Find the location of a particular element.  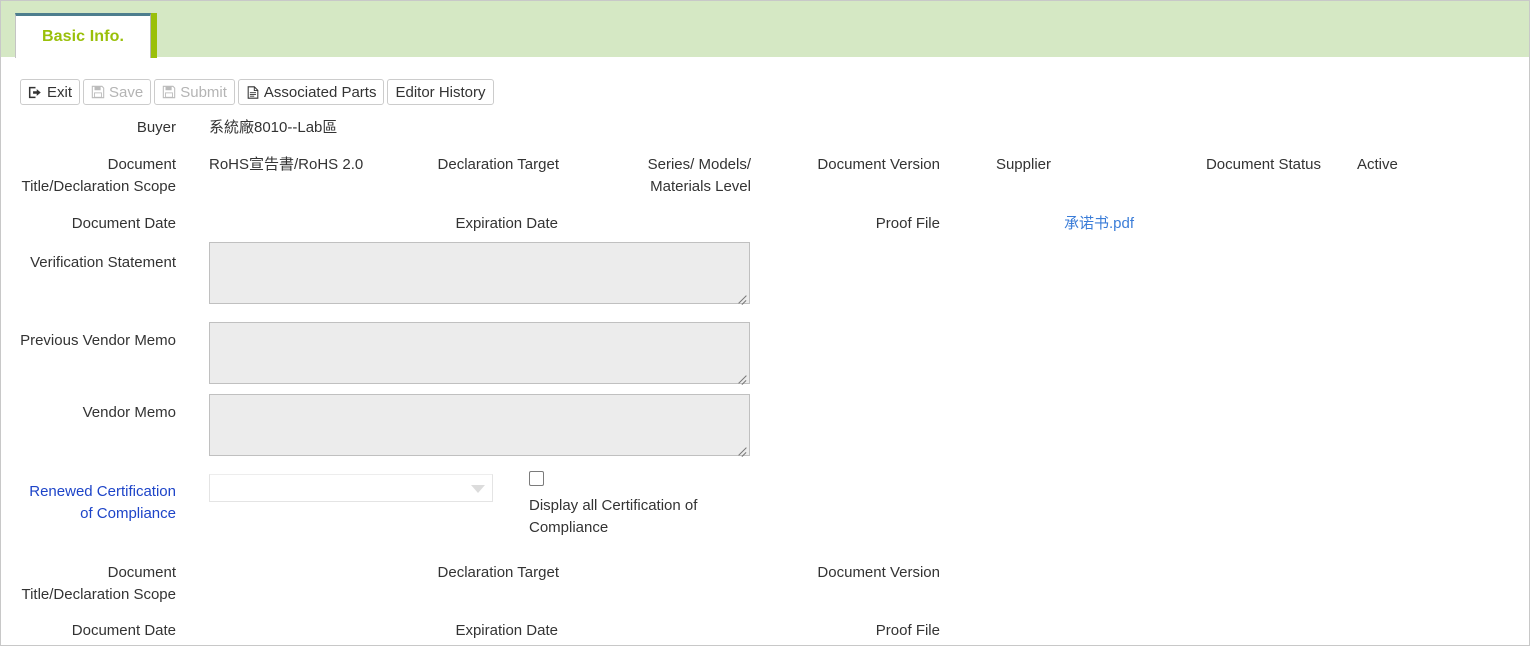

document-status-value: Active is located at coordinates (1377, 164).